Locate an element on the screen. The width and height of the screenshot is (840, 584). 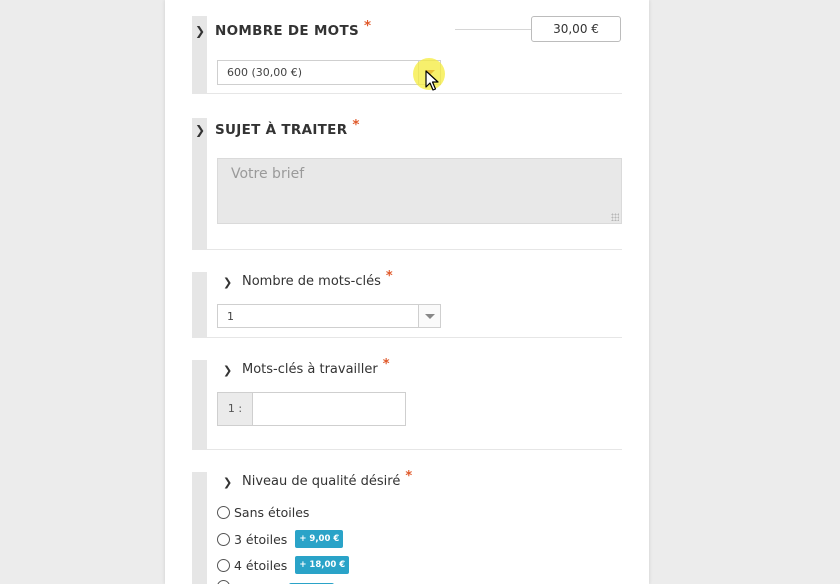
keyword-count-select: 1 is located at coordinates (329, 316).